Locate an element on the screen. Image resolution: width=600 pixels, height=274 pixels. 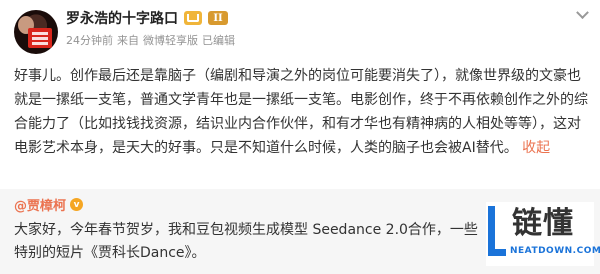
author-name: 罗永浩的十字路口 is located at coordinates (122, 18).